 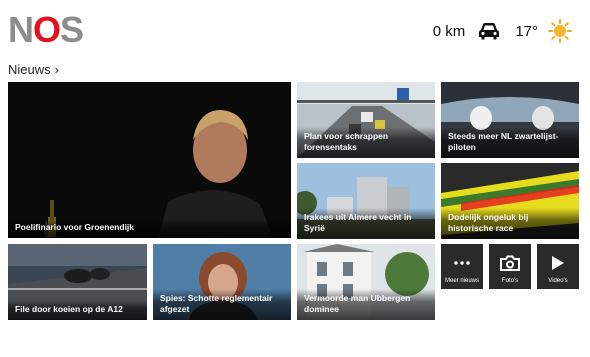 I want to click on news-tile-irakees: Irakees uit Almere vecht in Syrië, so click(x=366, y=201).